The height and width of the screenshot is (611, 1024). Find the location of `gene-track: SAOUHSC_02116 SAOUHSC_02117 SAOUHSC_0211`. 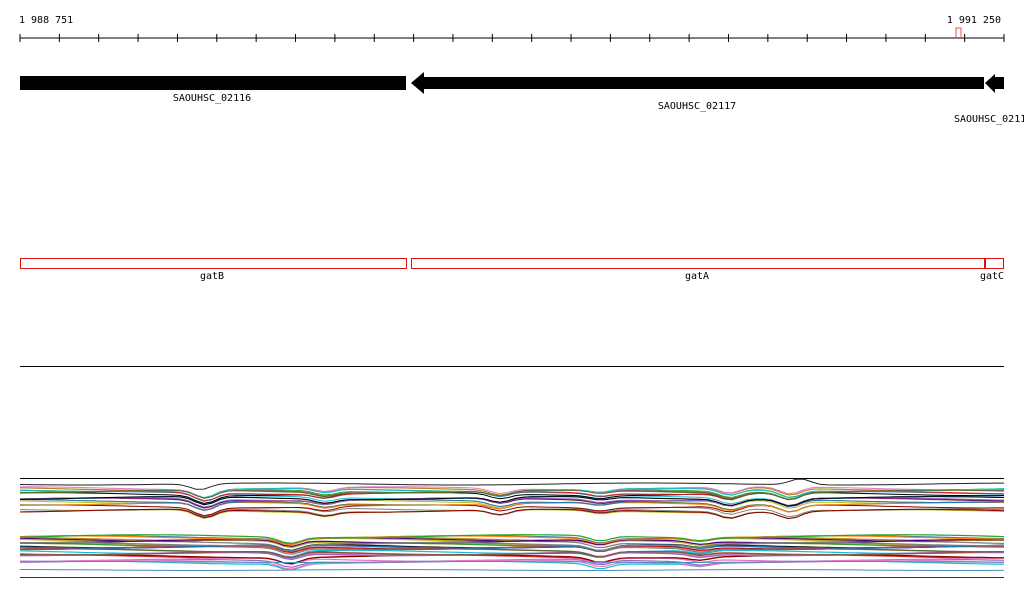

gene-track: SAOUHSC_02116 SAOUHSC_02117 SAOUHSC_0211 is located at coordinates (522, 98).